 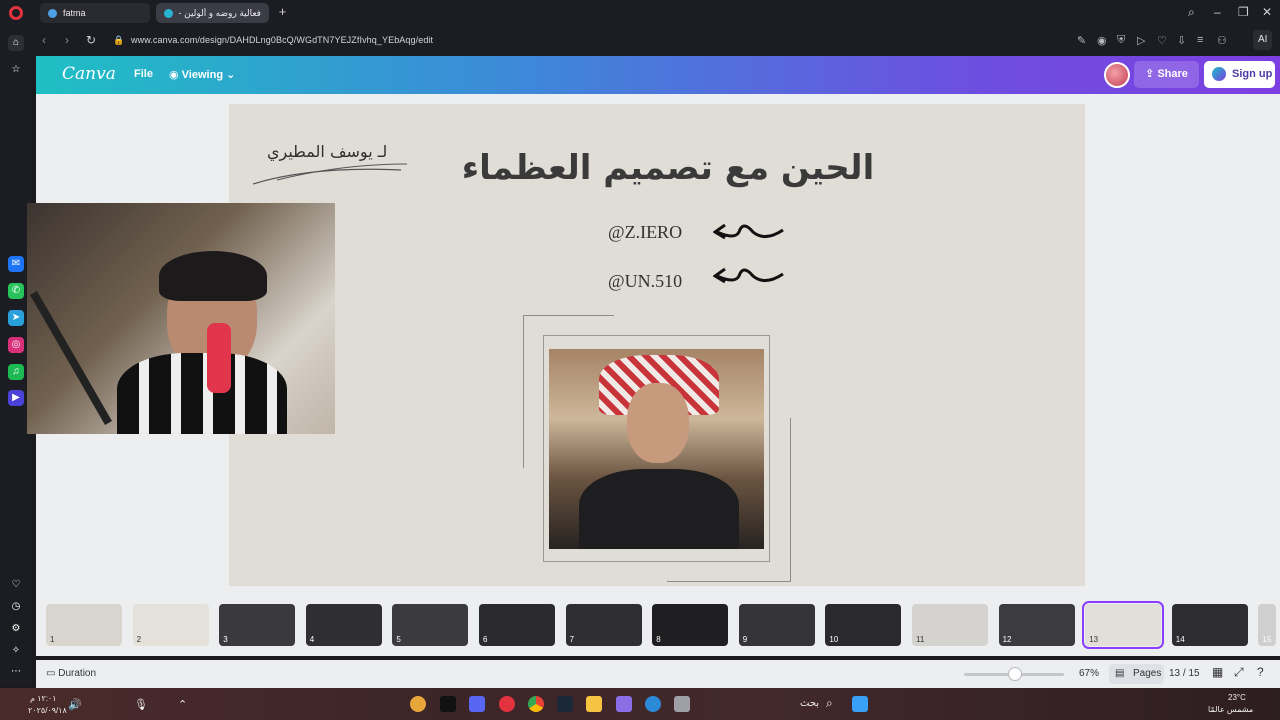 I want to click on signup-label: Sign up, so click(x=1252, y=74).